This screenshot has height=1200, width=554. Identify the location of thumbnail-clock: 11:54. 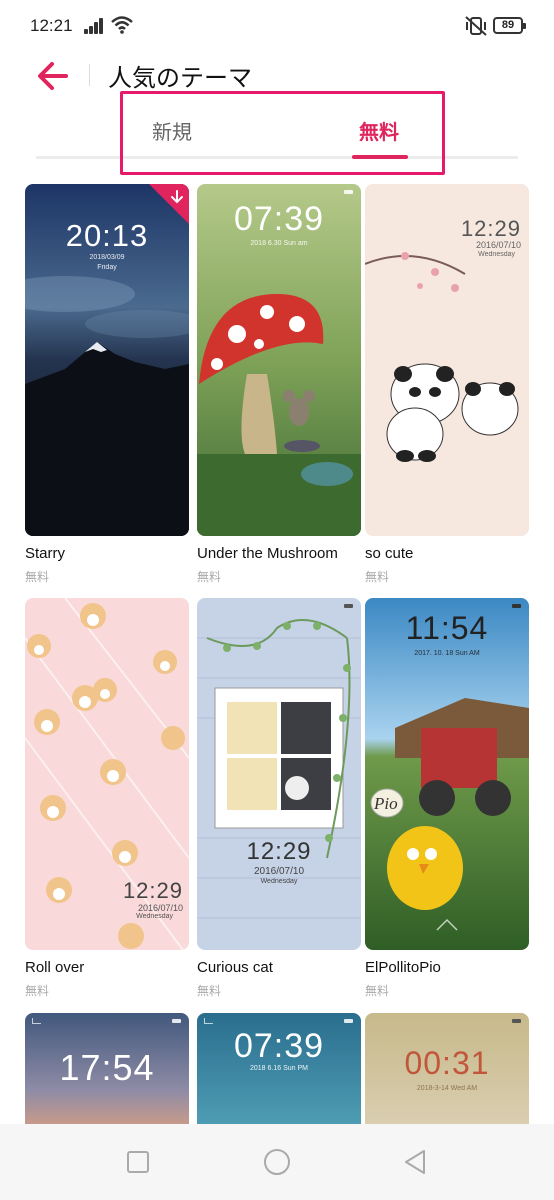
(447, 628).